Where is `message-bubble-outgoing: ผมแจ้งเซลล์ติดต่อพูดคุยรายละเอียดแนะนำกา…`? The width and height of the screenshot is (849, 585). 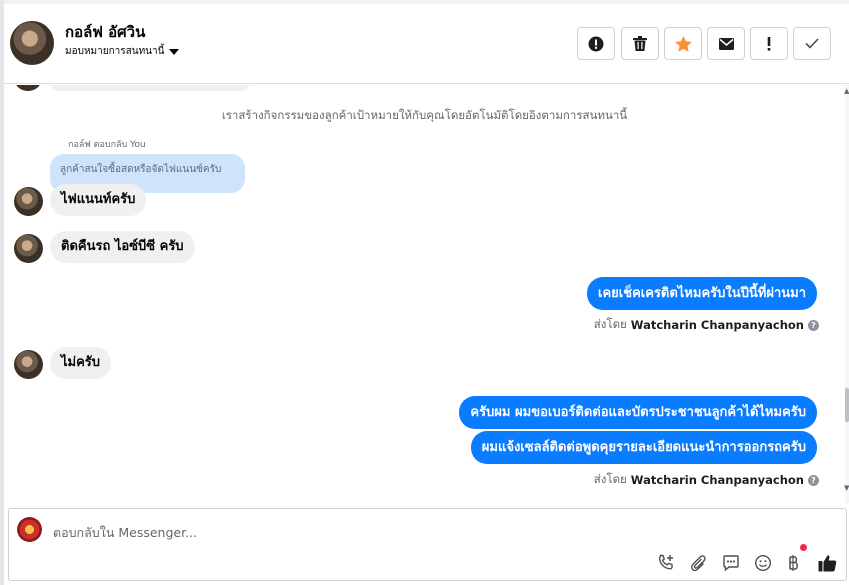
message-bubble-outgoing: ผมแจ้งเซลล์ติดต่อพูดคุยรายละเอียดแนะนำกา… is located at coordinates (643, 447).